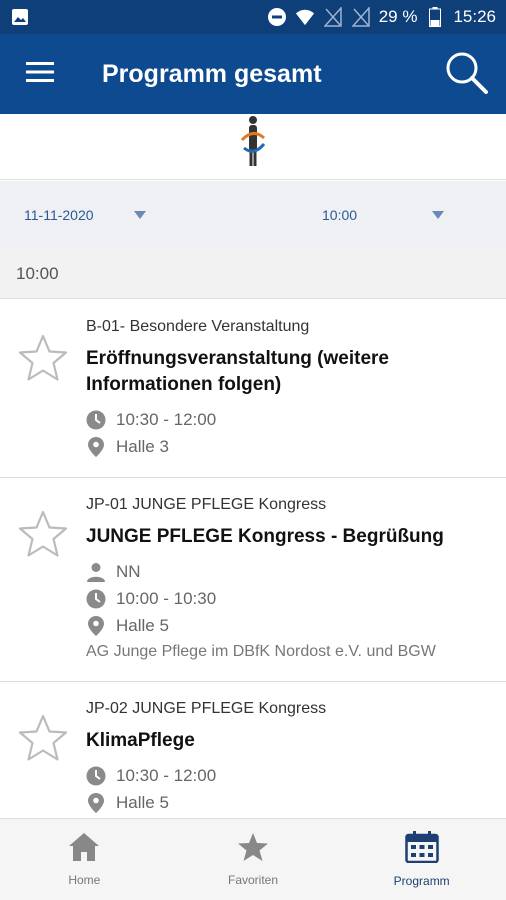 Image resolution: width=506 pixels, height=900 pixels. I want to click on do-not-disturb-icon, so click(277, 17).